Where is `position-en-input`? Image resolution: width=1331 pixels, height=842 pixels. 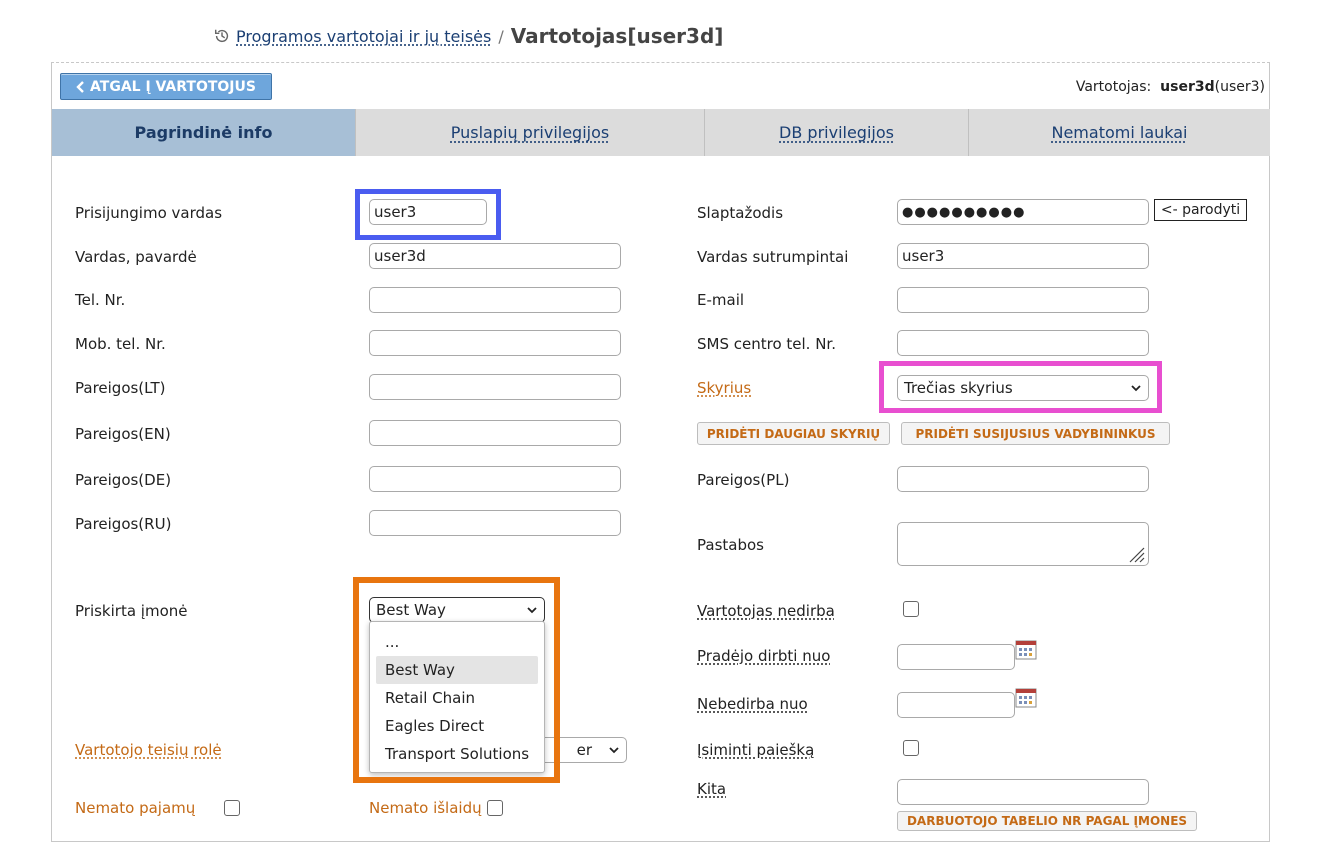
position-en-input is located at coordinates (495, 433).